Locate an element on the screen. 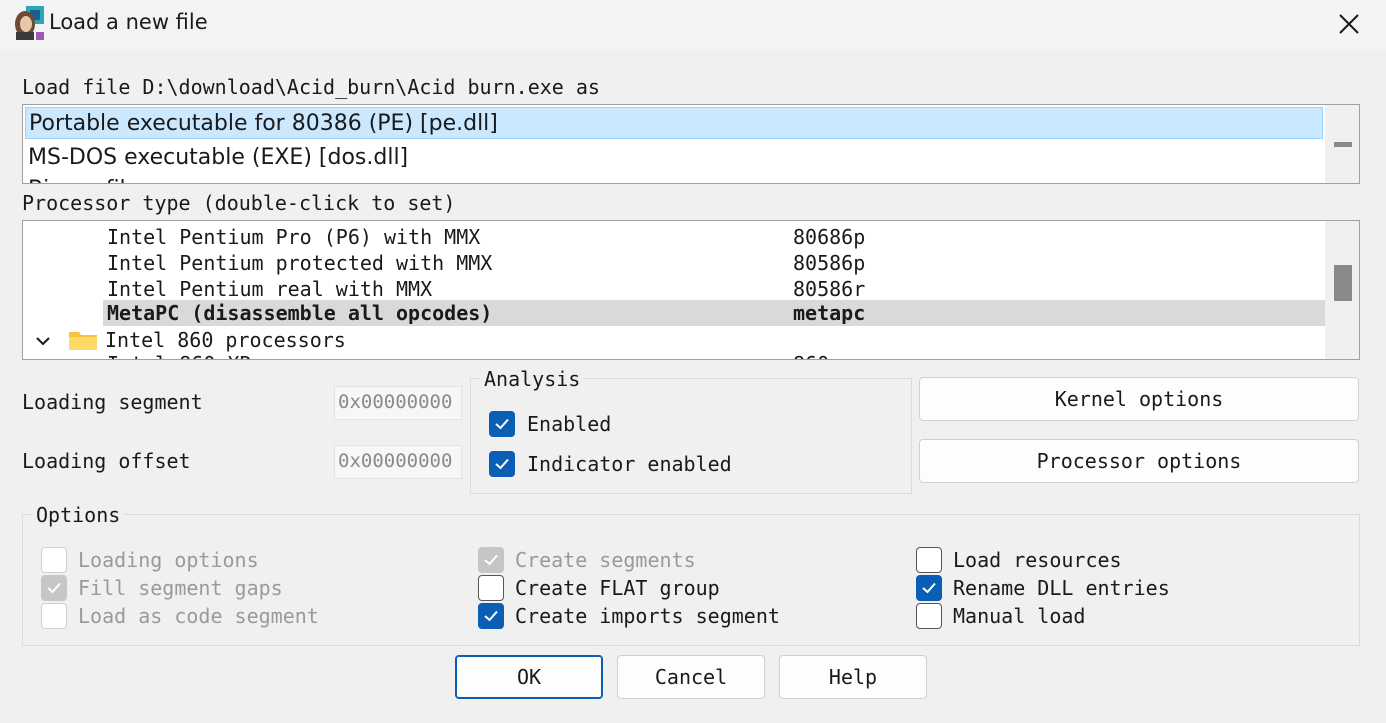  processor-row: Intel 860 XR 860 is located at coordinates (674, 355).